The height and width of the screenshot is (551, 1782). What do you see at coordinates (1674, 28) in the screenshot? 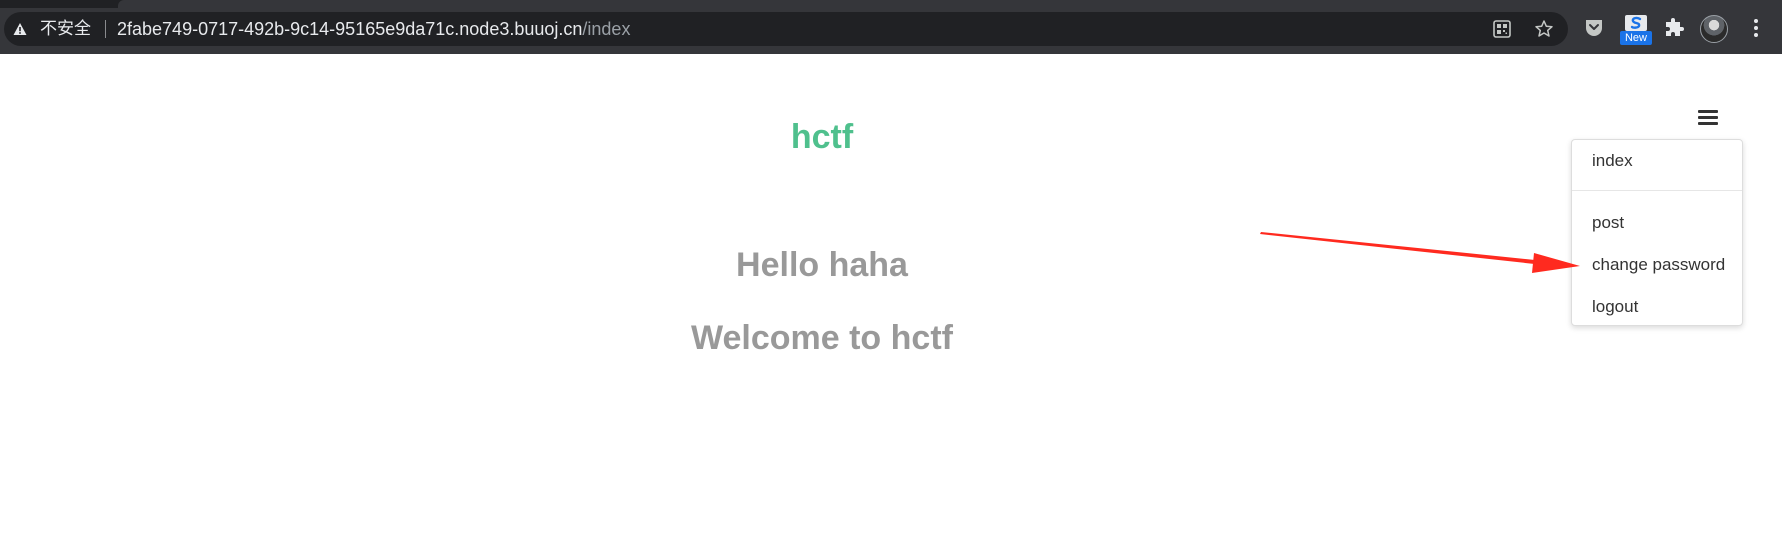
I see `extensions-puzzle-icon` at bounding box center [1674, 28].